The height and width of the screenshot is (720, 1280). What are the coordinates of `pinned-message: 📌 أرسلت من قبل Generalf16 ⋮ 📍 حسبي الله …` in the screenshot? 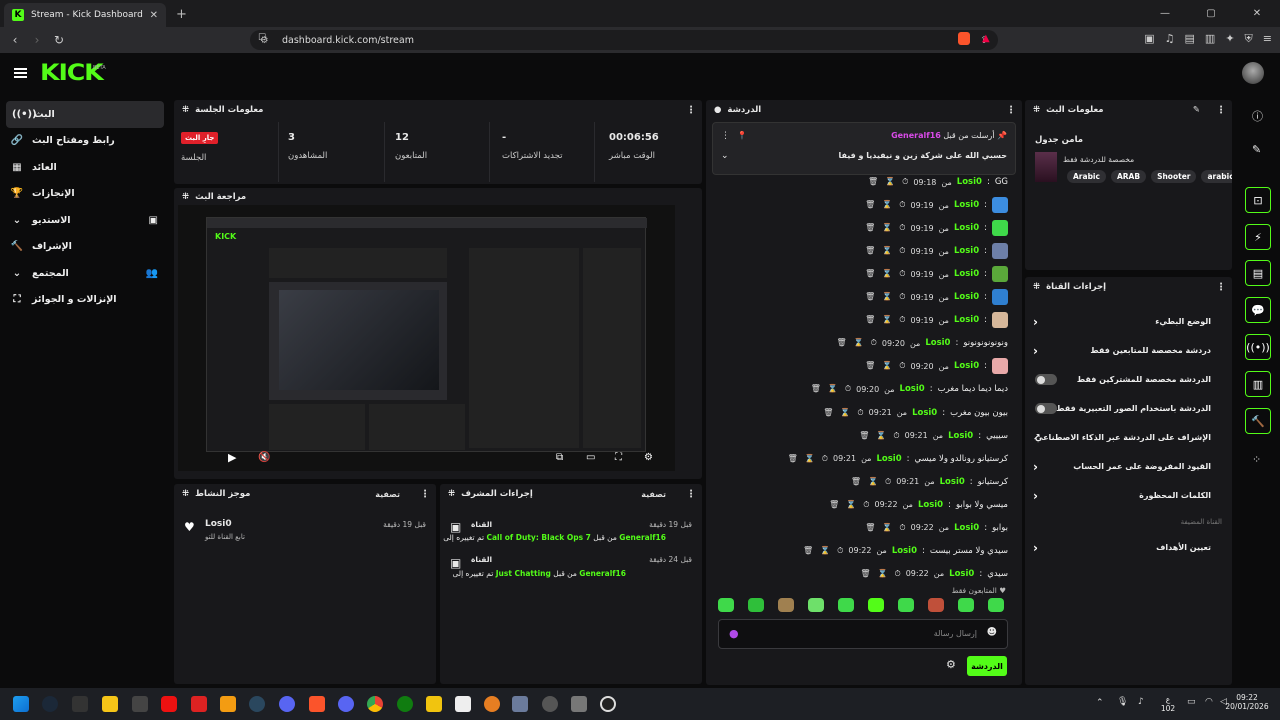 It's located at (864, 148).